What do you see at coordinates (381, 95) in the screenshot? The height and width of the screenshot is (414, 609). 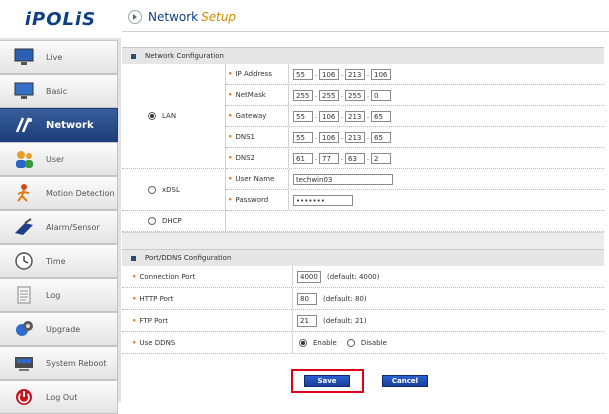 I see `netmask-octet-4-input: 0` at bounding box center [381, 95].